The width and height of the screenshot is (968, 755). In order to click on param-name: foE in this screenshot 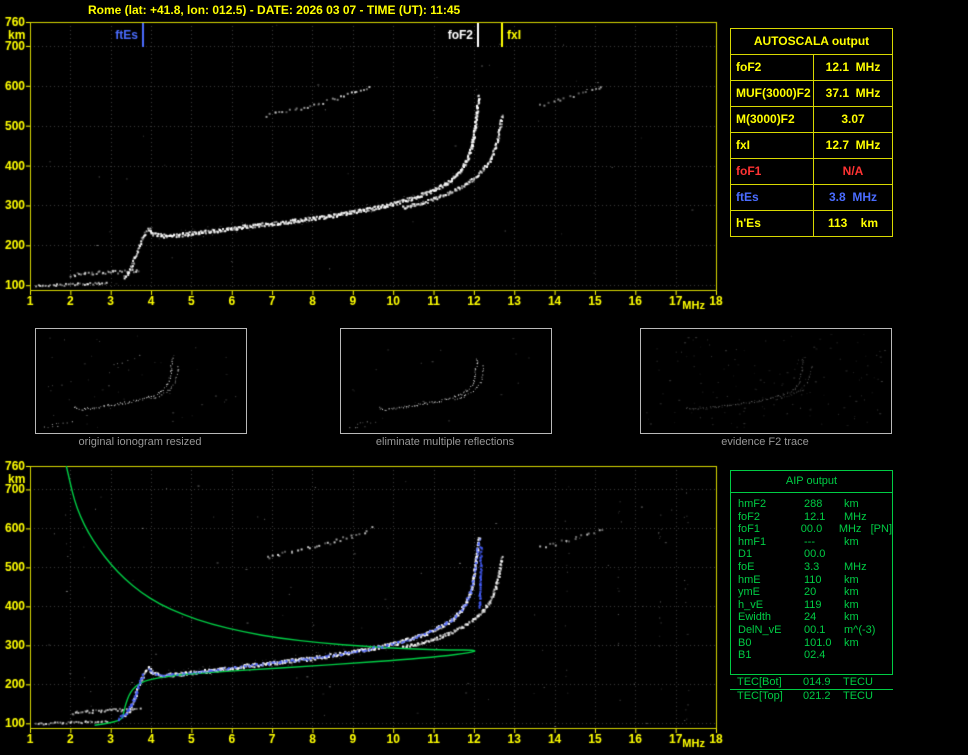, I will do `click(746, 566)`.